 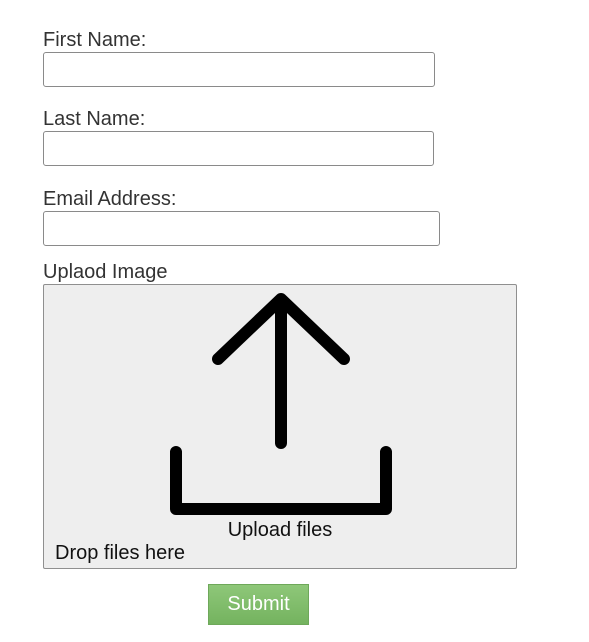 What do you see at coordinates (281, 404) in the screenshot?
I see `upload-icon` at bounding box center [281, 404].